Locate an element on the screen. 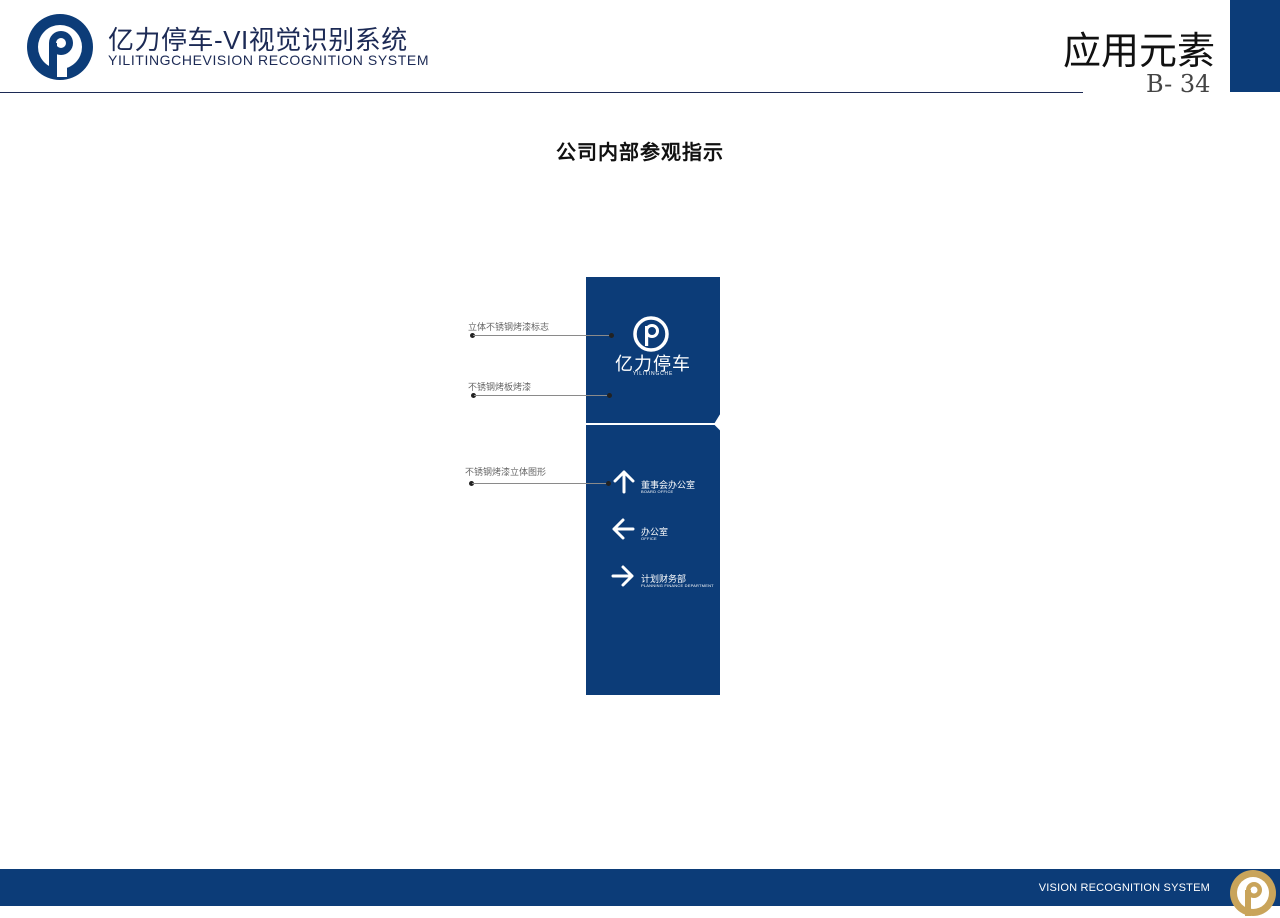 The width and height of the screenshot is (1280, 918). corner-accent-block is located at coordinates (1255, 46).